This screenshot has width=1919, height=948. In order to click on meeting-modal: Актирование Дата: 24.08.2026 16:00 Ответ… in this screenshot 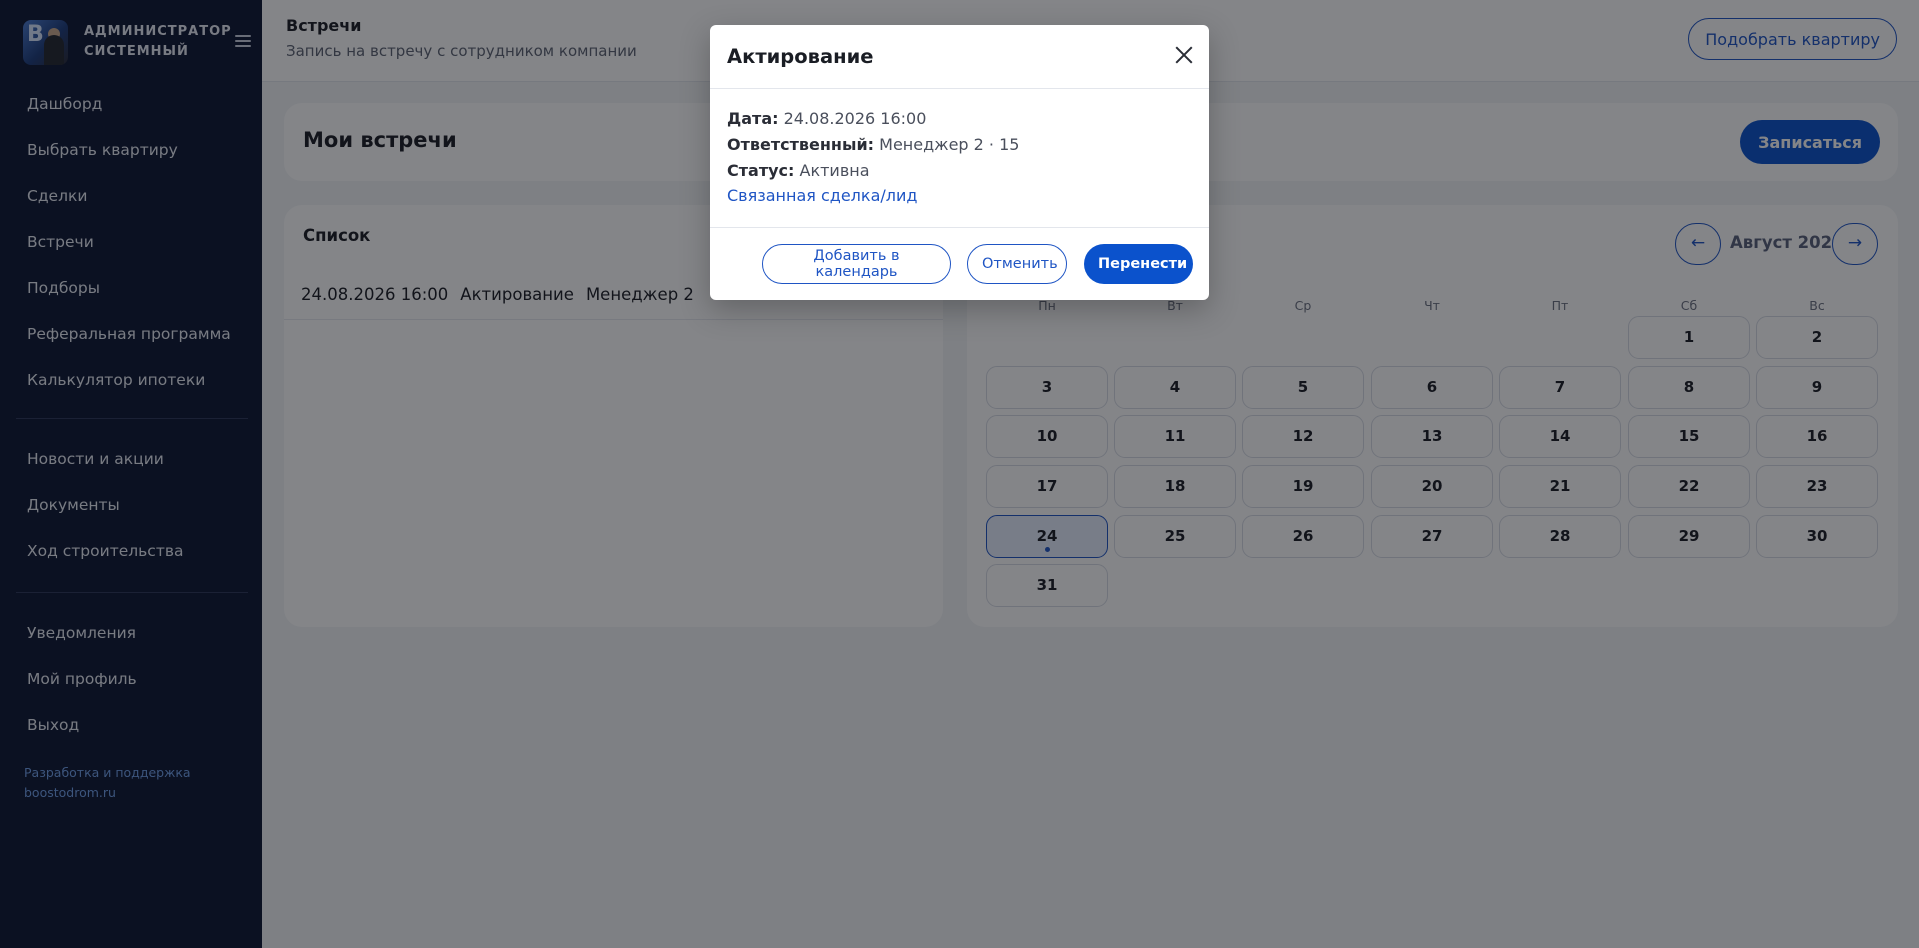, I will do `click(959, 162)`.